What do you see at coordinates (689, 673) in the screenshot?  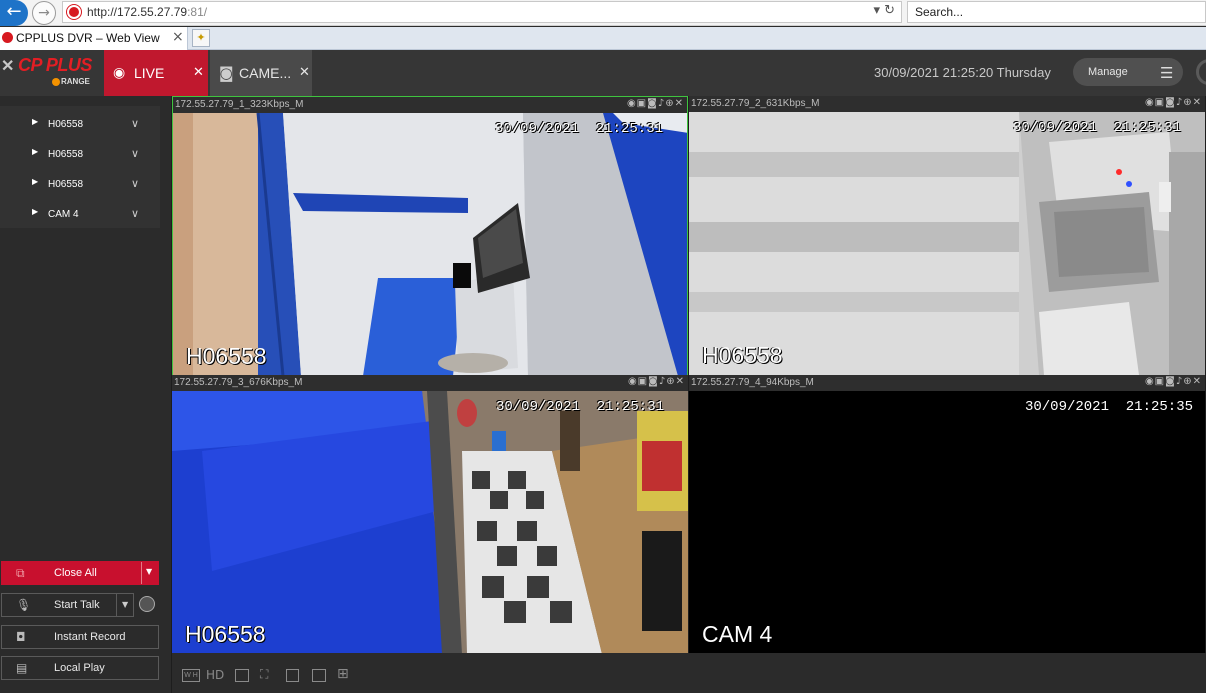 I see `bottom-toolbar: W H HD ⛶ ⊞` at bounding box center [689, 673].